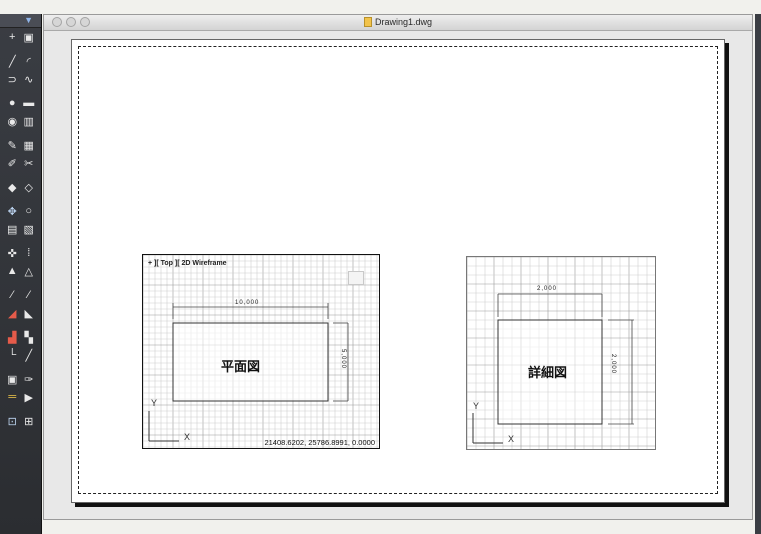 This screenshot has width=761, height=534. What do you see at coordinates (20, 37) in the screenshot?
I see `tool-row: + ▣` at bounding box center [20, 37].